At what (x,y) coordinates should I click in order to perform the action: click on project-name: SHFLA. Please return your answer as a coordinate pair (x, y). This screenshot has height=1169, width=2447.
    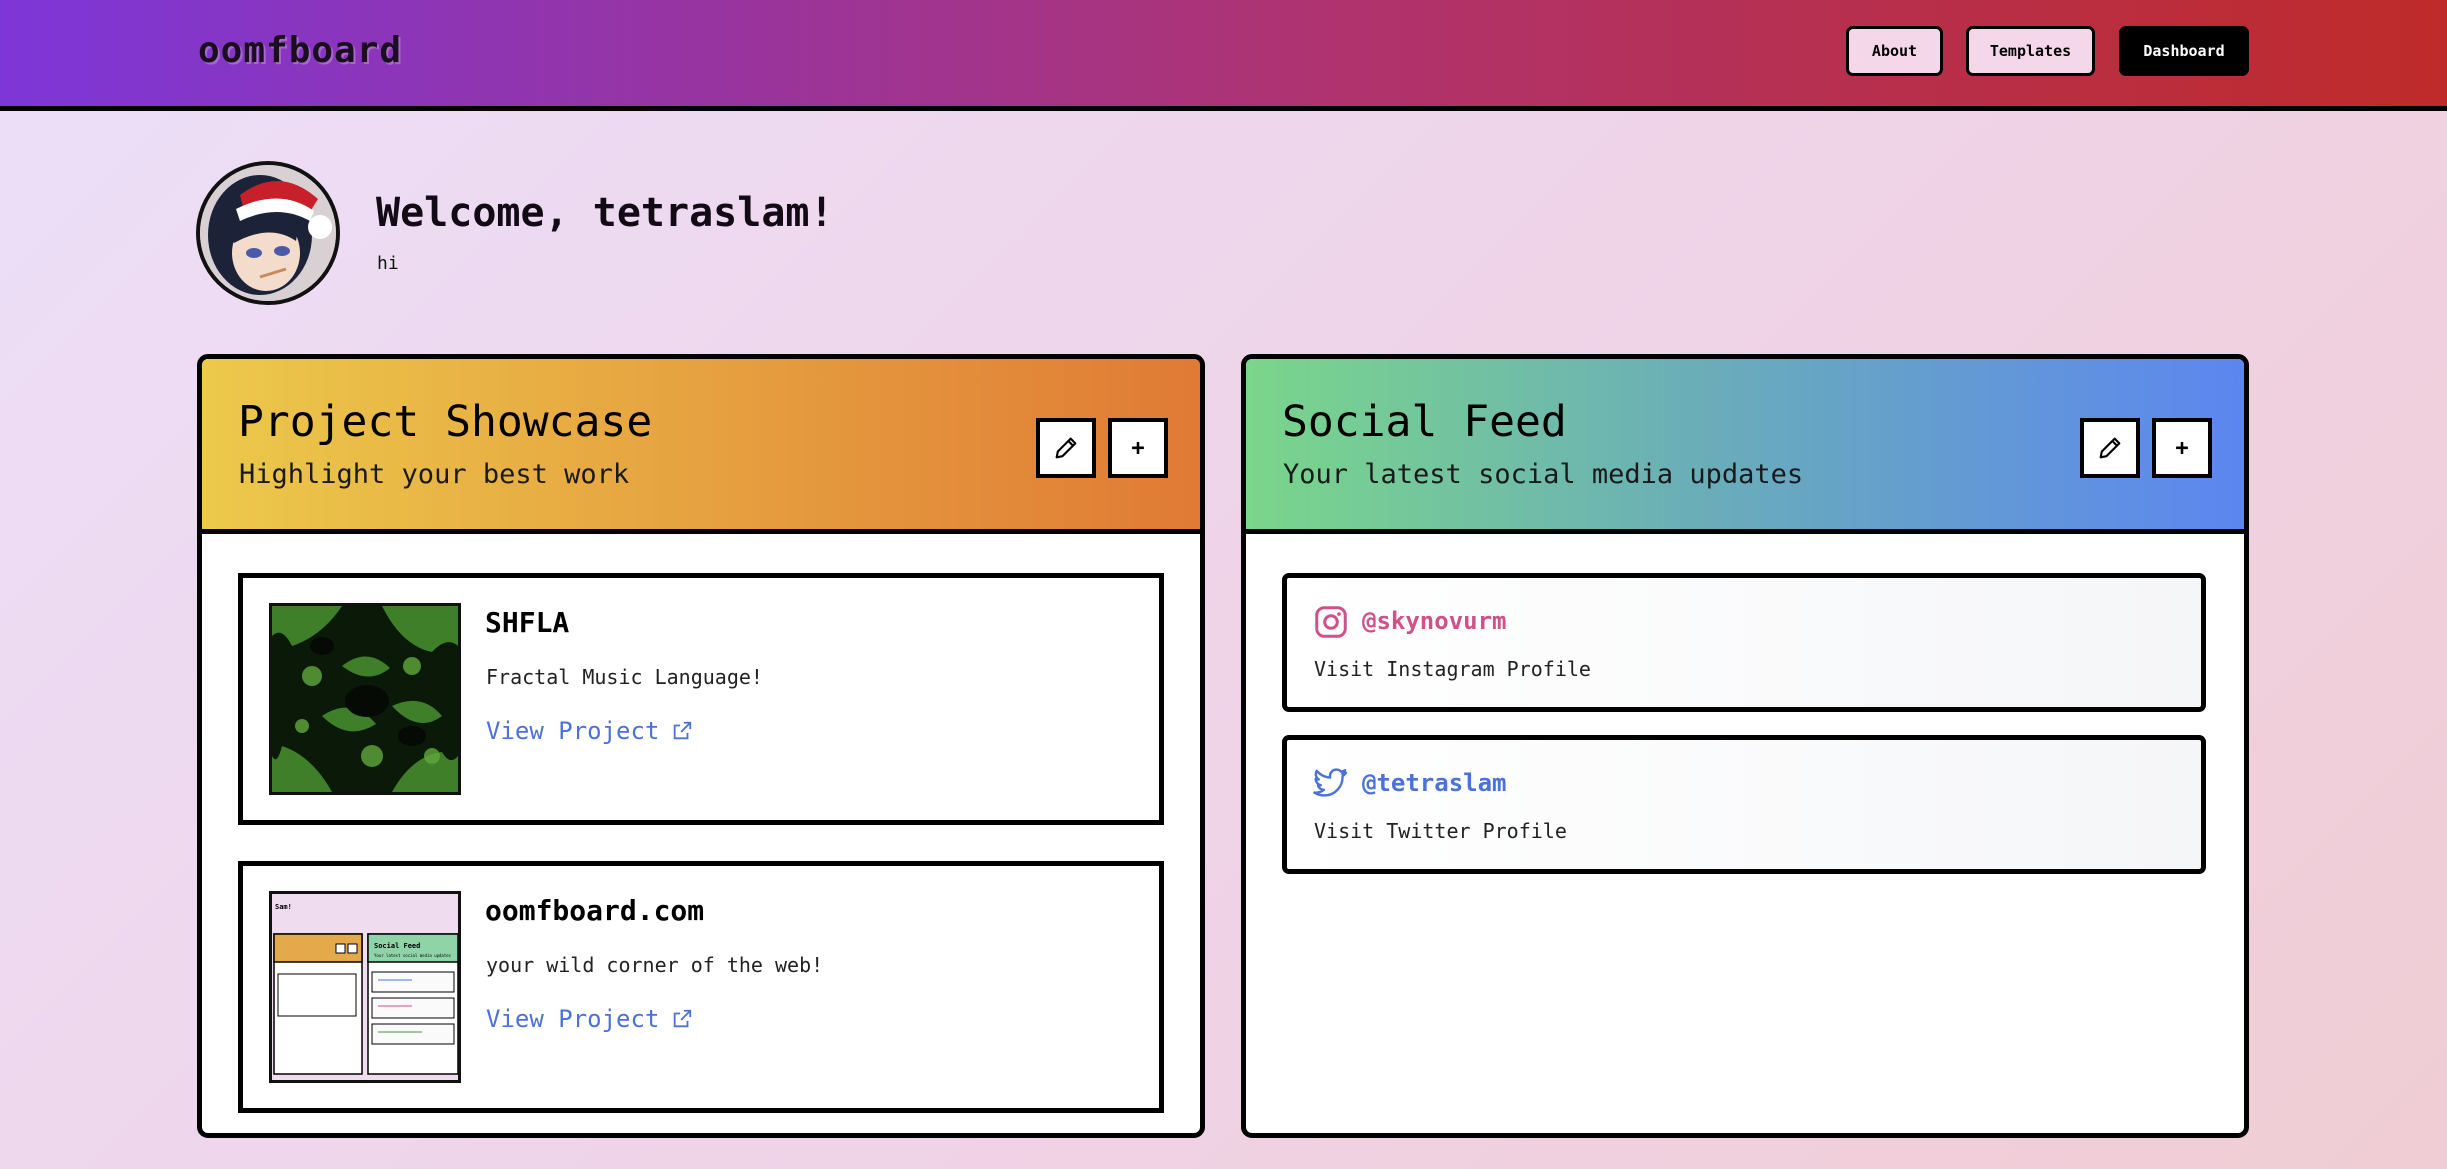
    Looking at the image, I should click on (527, 622).